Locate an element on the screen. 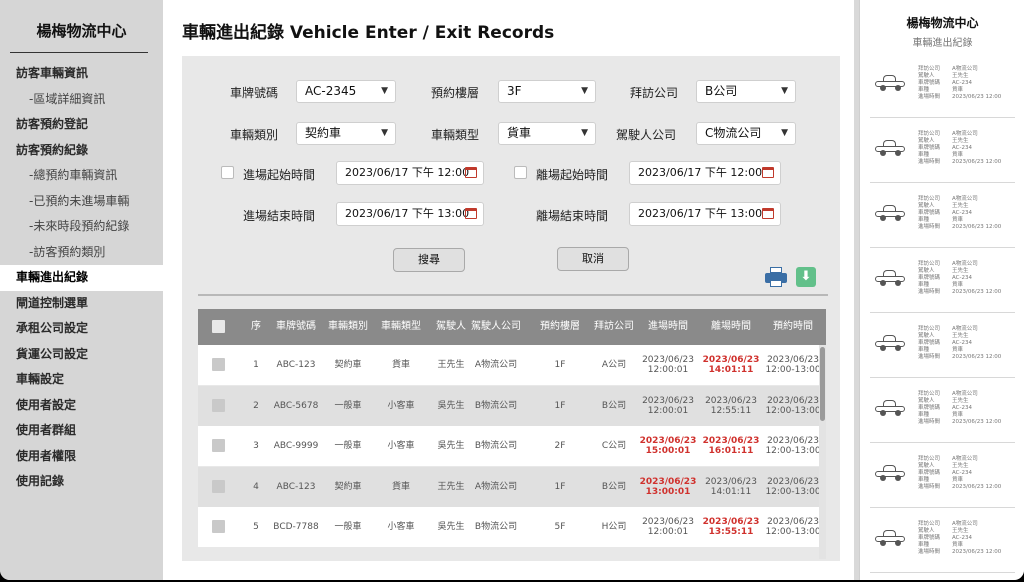  sidebar-item: 車輛設定 is located at coordinates (81, 380).